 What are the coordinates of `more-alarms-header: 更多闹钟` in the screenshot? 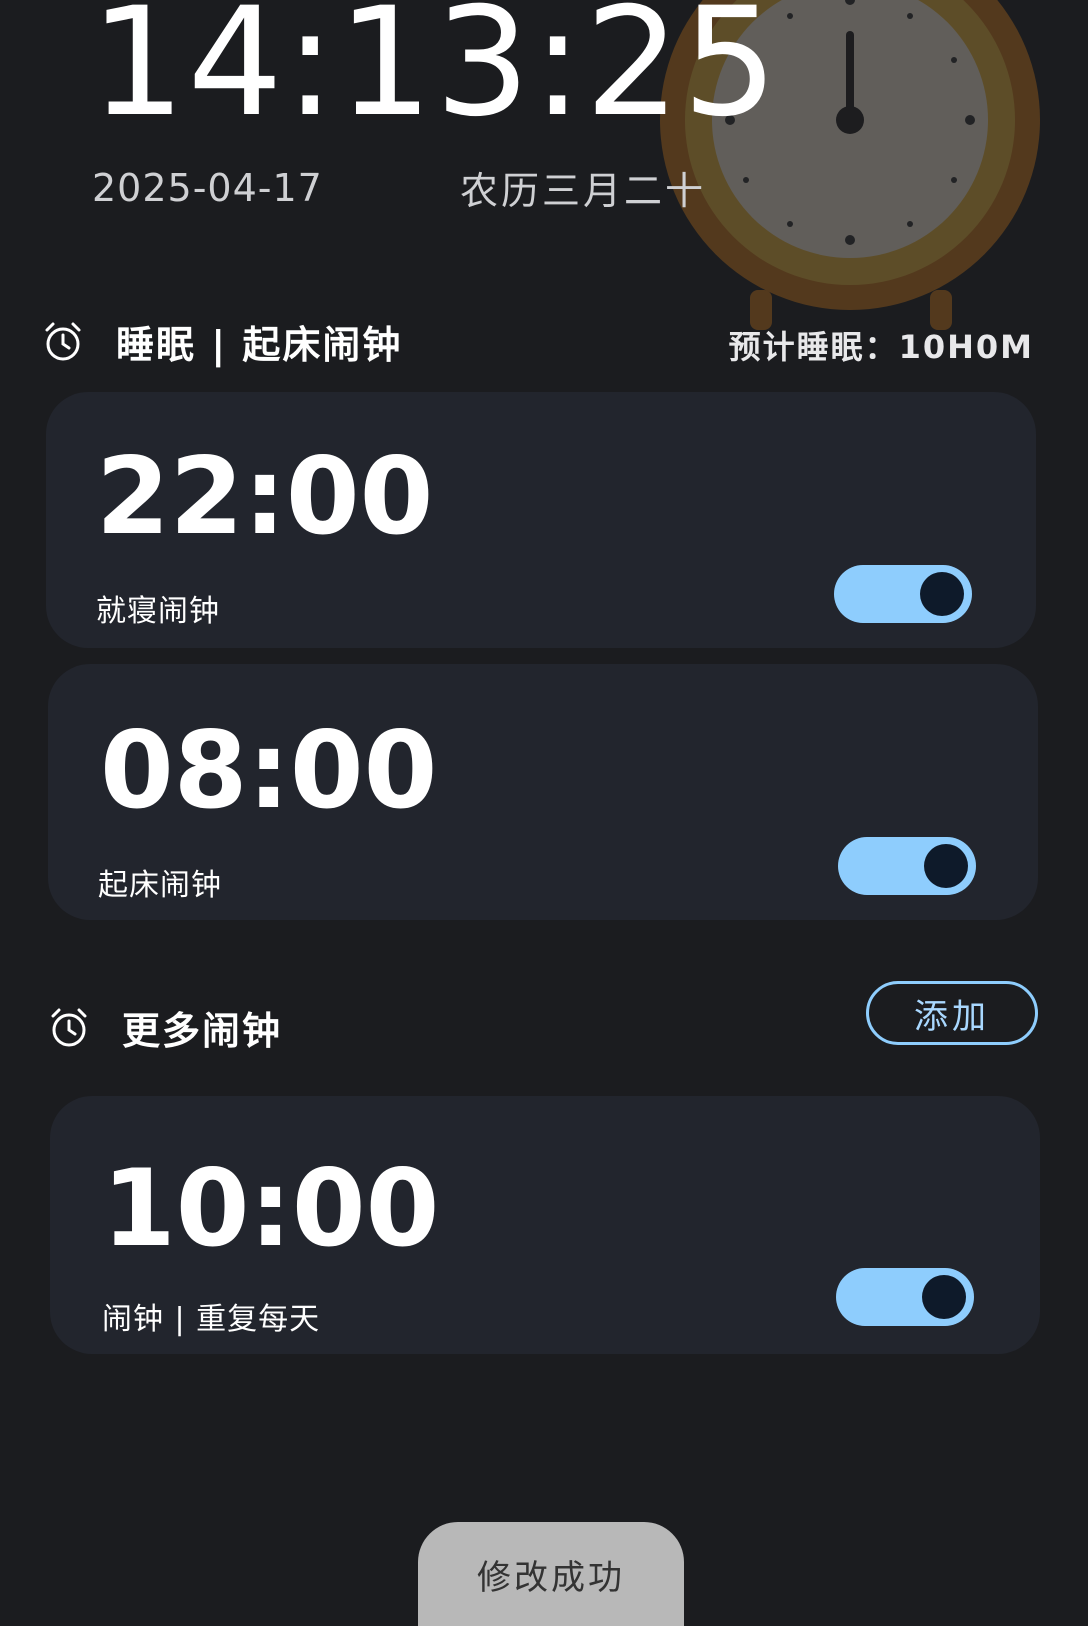 It's located at (165, 1027).